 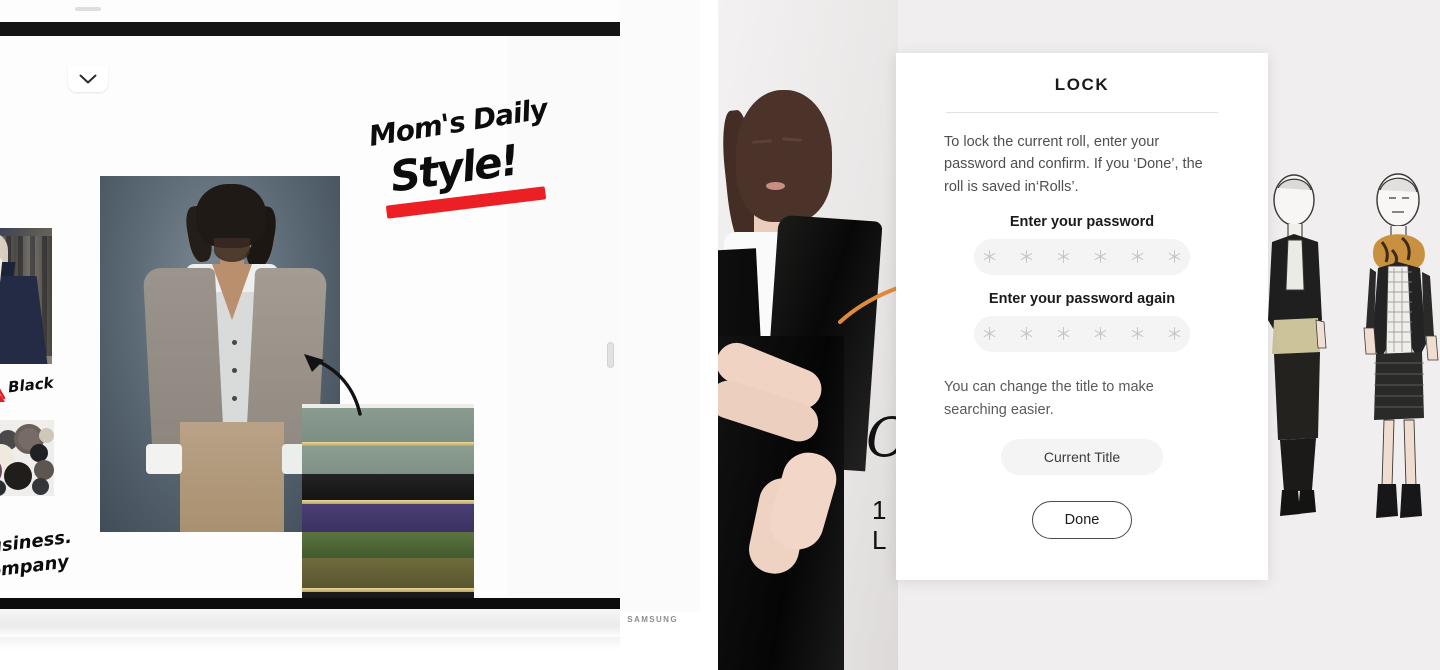 What do you see at coordinates (310, 623) in the screenshot?
I see `device-stand` at bounding box center [310, 623].